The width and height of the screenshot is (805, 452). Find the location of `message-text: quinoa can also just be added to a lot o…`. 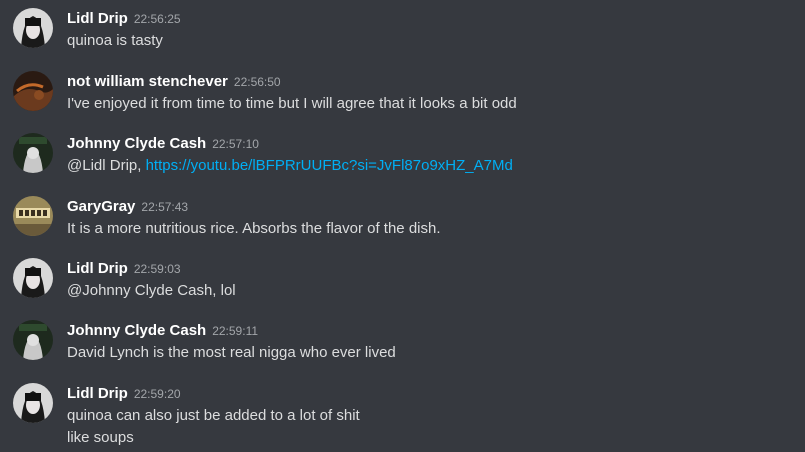

message-text: quinoa can also just be added to a lot o… is located at coordinates (213, 415).